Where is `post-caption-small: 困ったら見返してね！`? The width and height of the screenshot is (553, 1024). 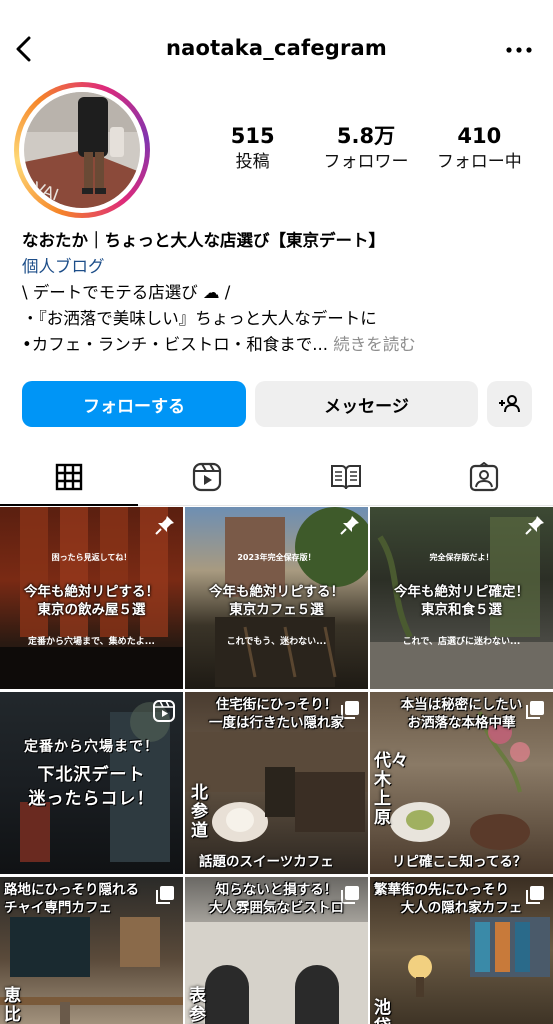 post-caption-small: 困ったら見返してね！ is located at coordinates (91, 557).